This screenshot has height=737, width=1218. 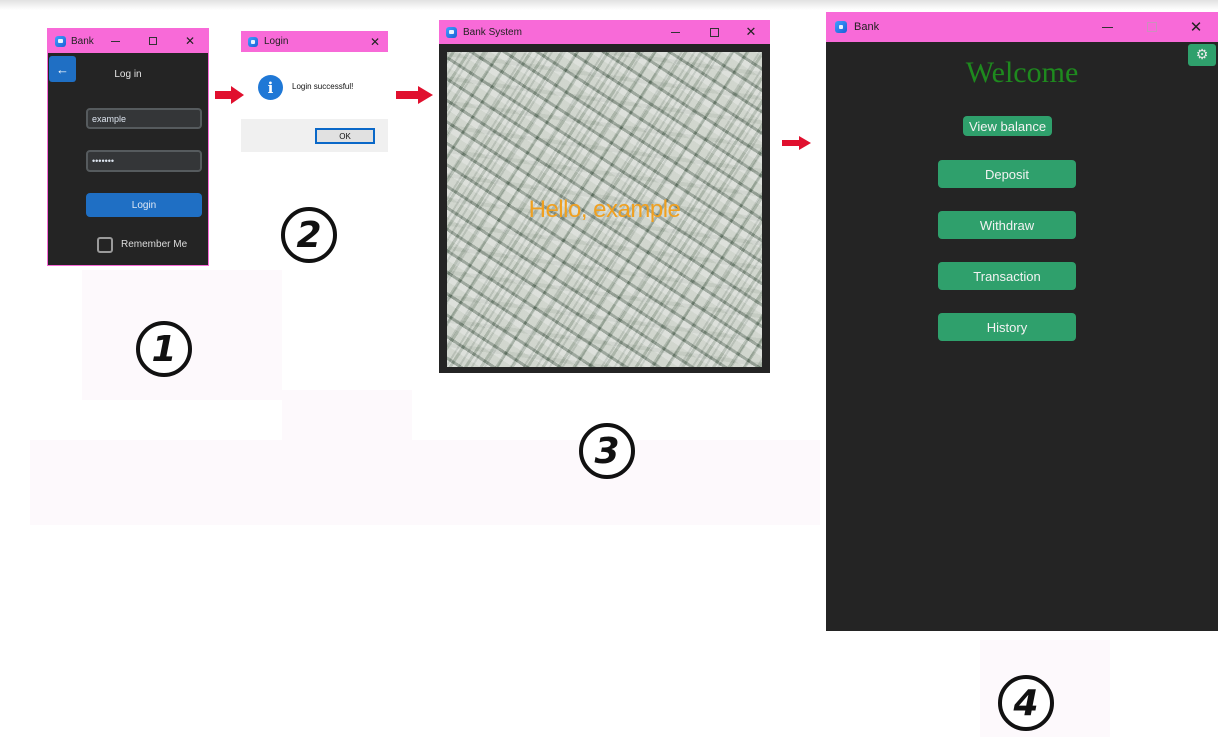 I want to click on step-number-4: 4, so click(x=1026, y=703).